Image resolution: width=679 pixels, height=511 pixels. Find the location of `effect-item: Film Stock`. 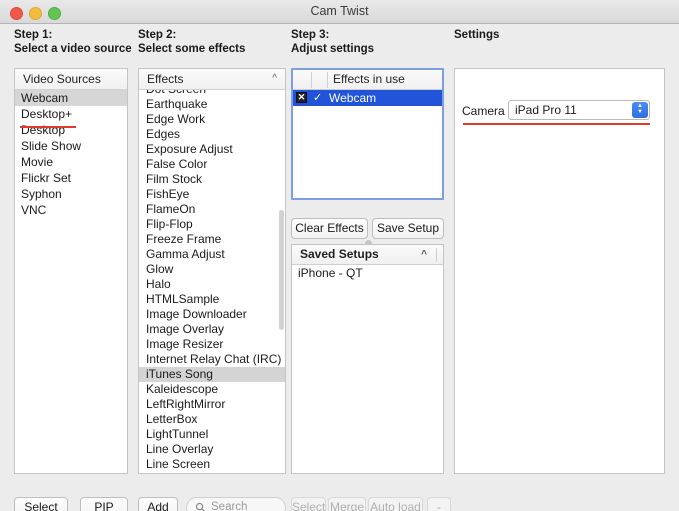

effect-item: Film Stock is located at coordinates (212, 179).